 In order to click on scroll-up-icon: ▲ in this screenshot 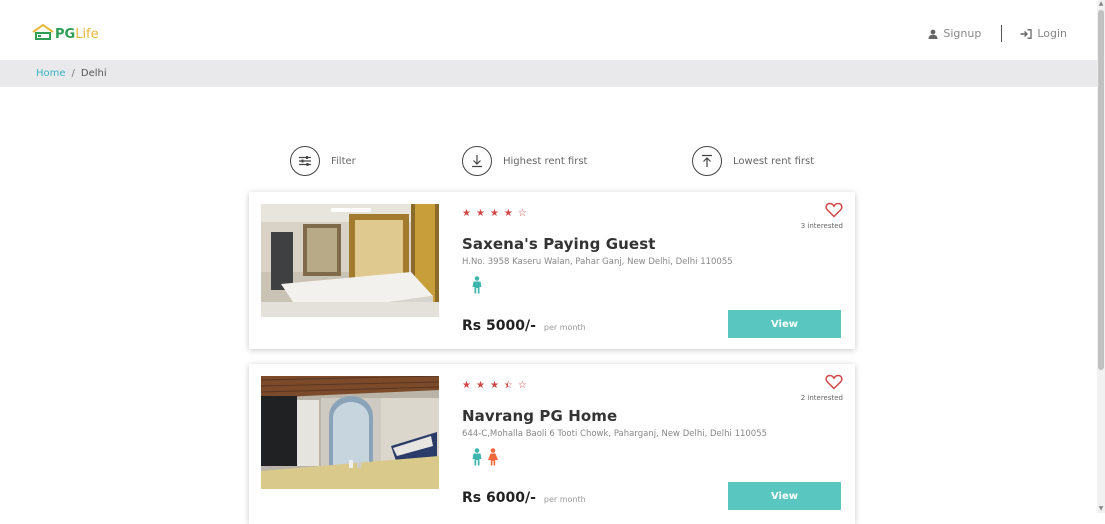, I will do `click(1101, 4)`.